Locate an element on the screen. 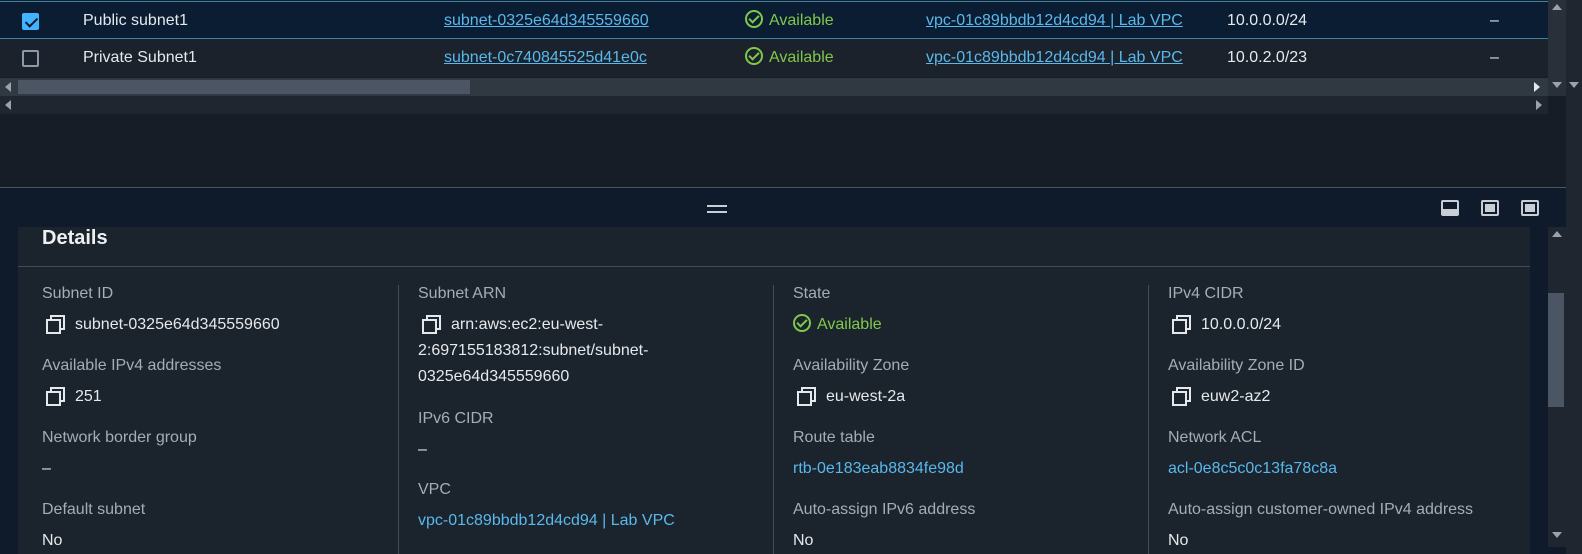  availability-zone-id-field: Availability Zone ID euw2-az2 is located at coordinates (1236, 383).